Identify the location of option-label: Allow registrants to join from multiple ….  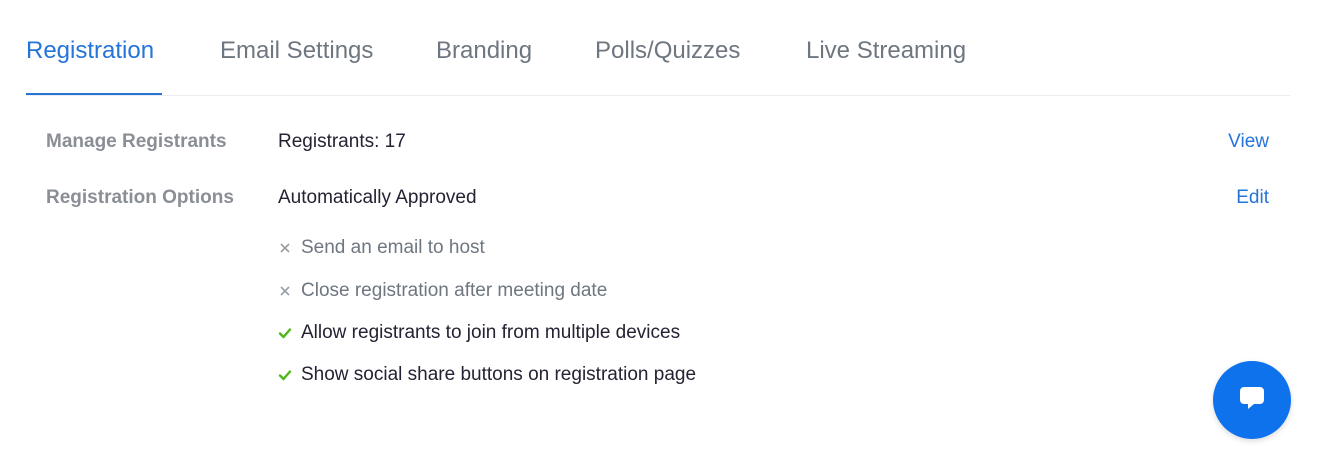
(491, 332).